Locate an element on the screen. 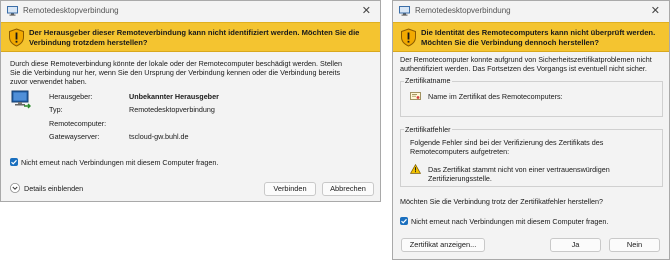 This screenshot has width=670, height=260. intro-line: Remotecomputers aufgetreten: is located at coordinates (460, 151).